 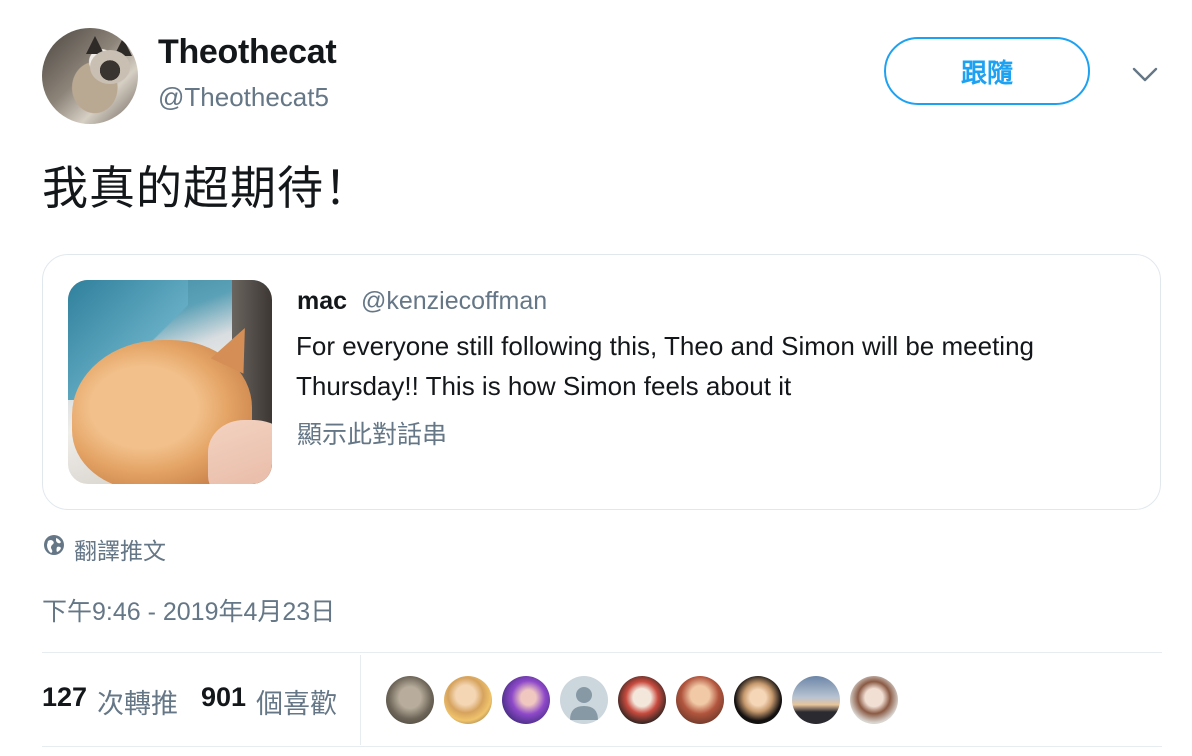 I want to click on likes-count: 901, so click(x=223, y=697).